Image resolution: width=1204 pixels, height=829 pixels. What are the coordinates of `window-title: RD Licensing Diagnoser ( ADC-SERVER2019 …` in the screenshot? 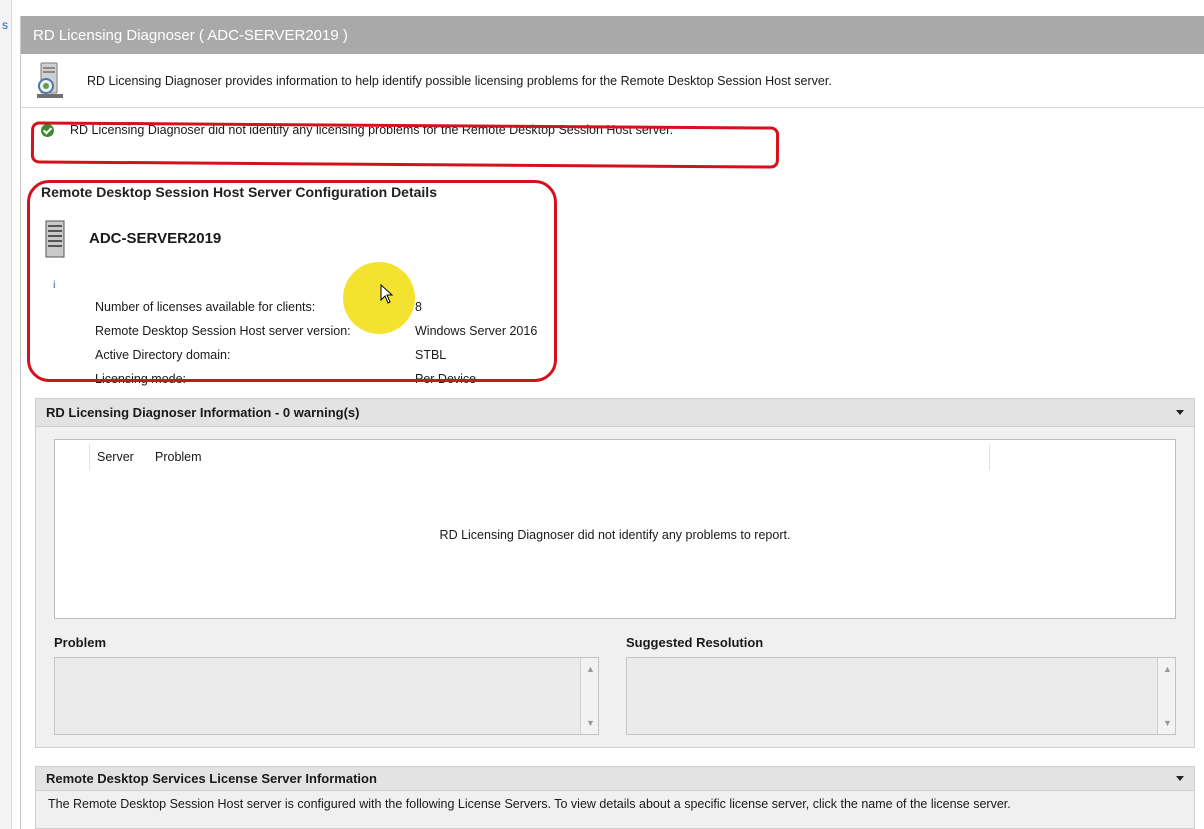 It's located at (190, 35).